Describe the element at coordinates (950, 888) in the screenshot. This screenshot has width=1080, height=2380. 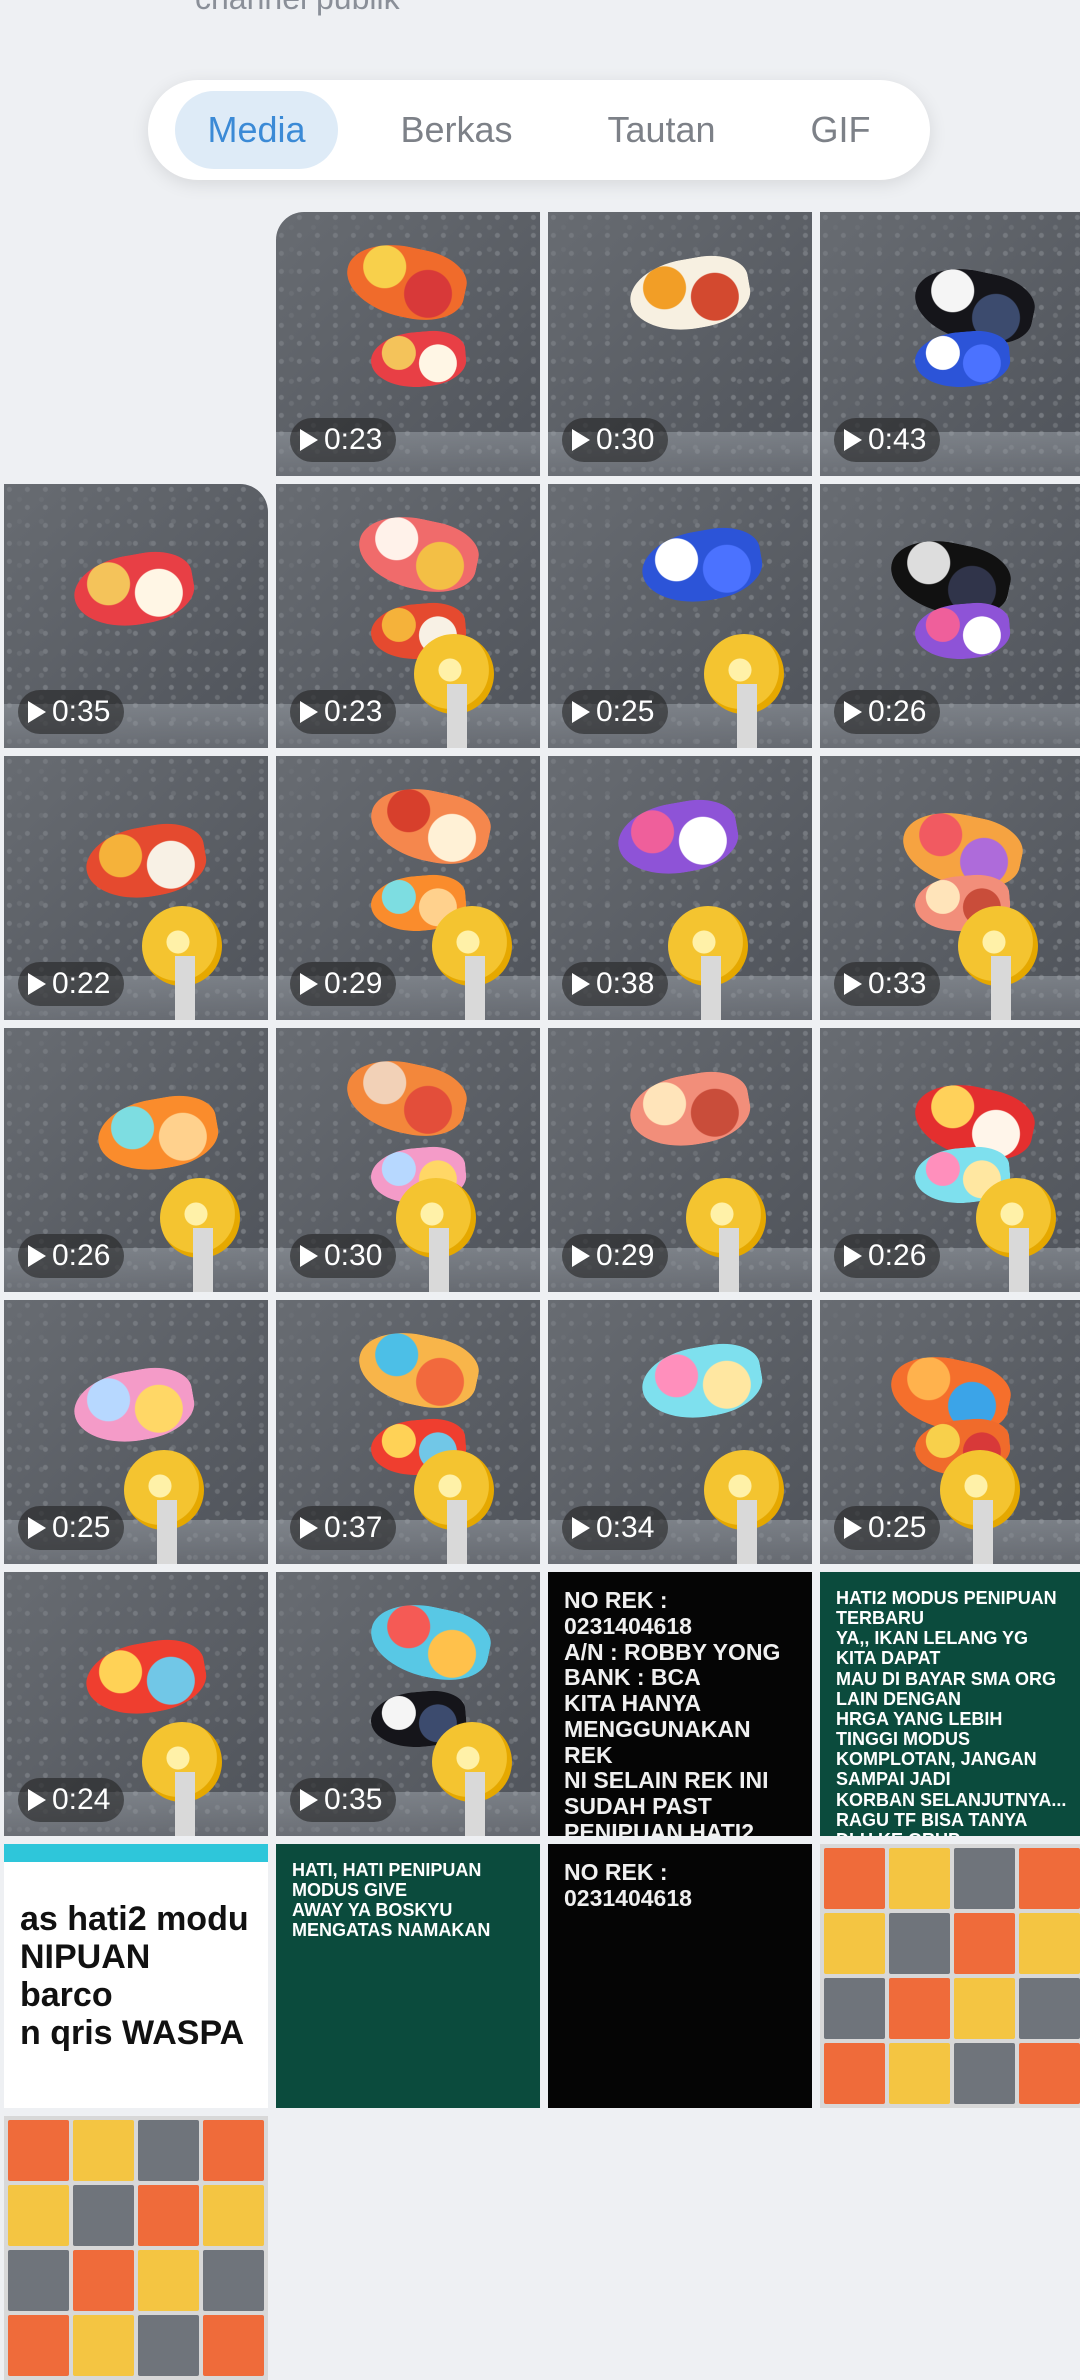
I see `video-thumbnail: 0:33` at that location.